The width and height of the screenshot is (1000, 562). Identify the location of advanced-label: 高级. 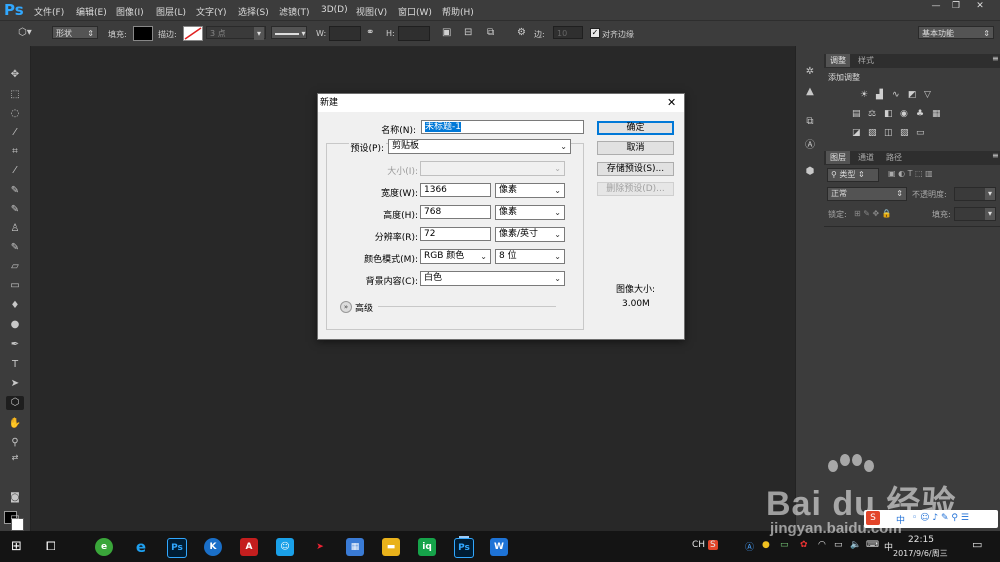
(364, 307).